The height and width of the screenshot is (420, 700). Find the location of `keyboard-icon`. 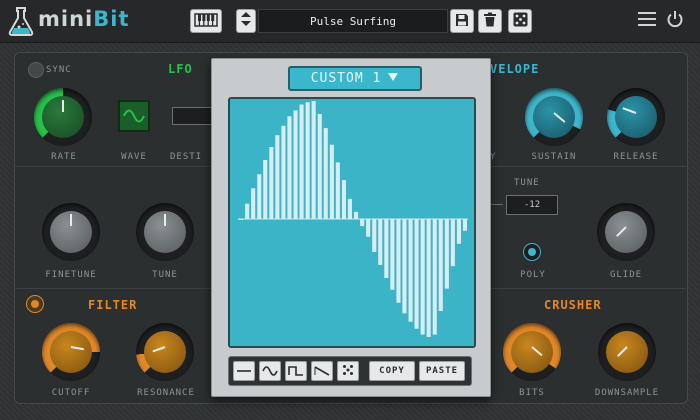

keyboard-icon is located at coordinates (206, 21).